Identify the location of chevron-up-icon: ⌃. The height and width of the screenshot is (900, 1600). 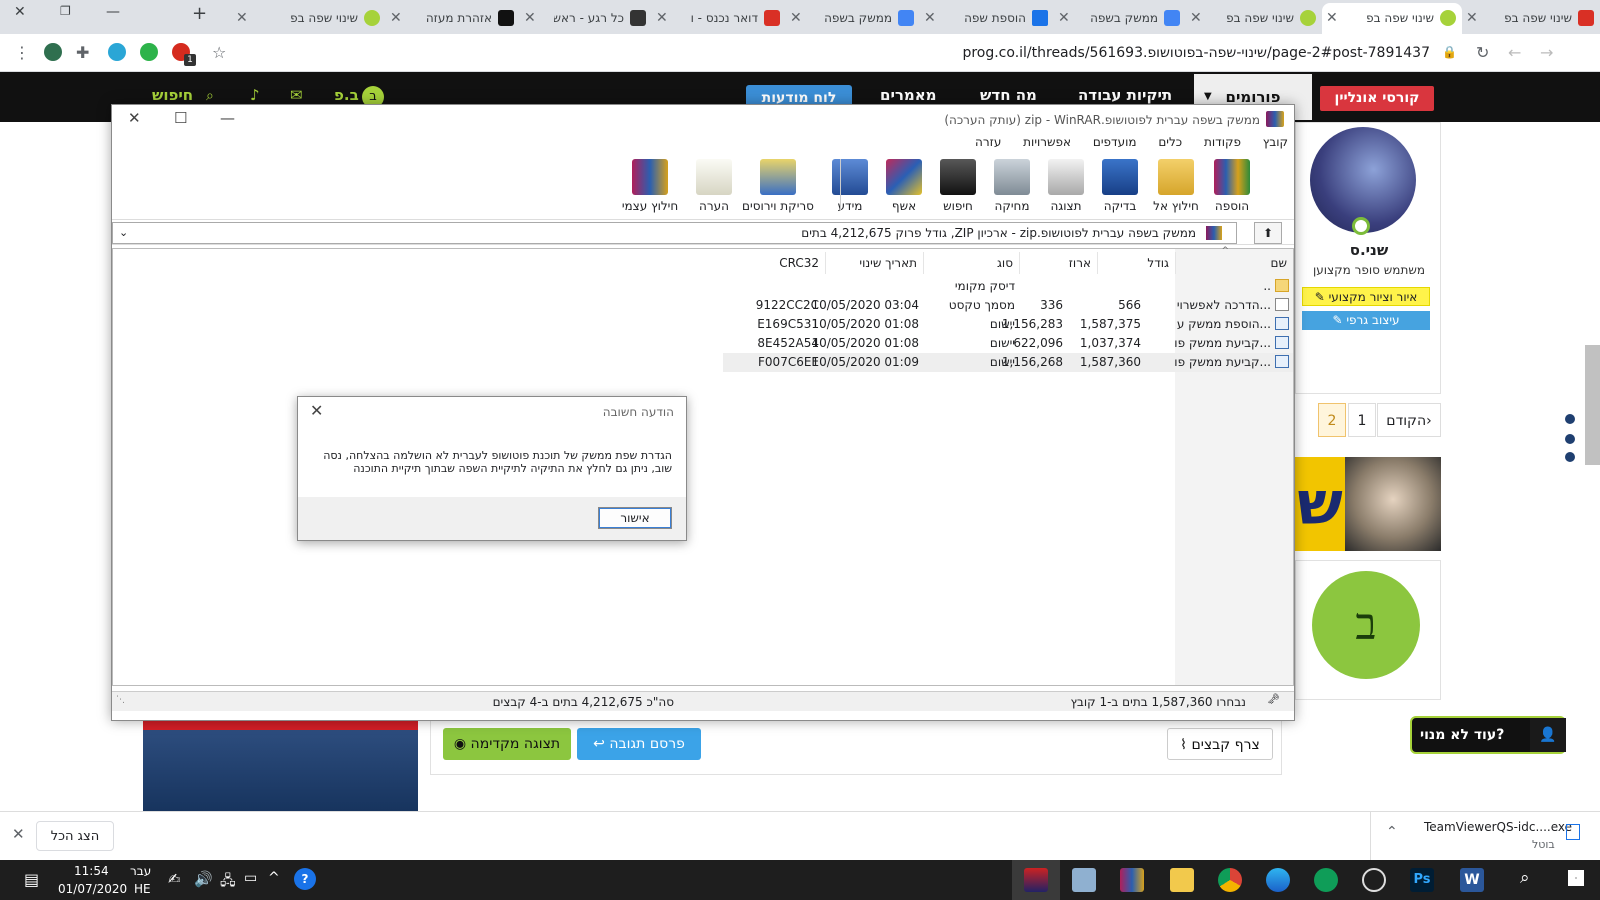
(1392, 832).